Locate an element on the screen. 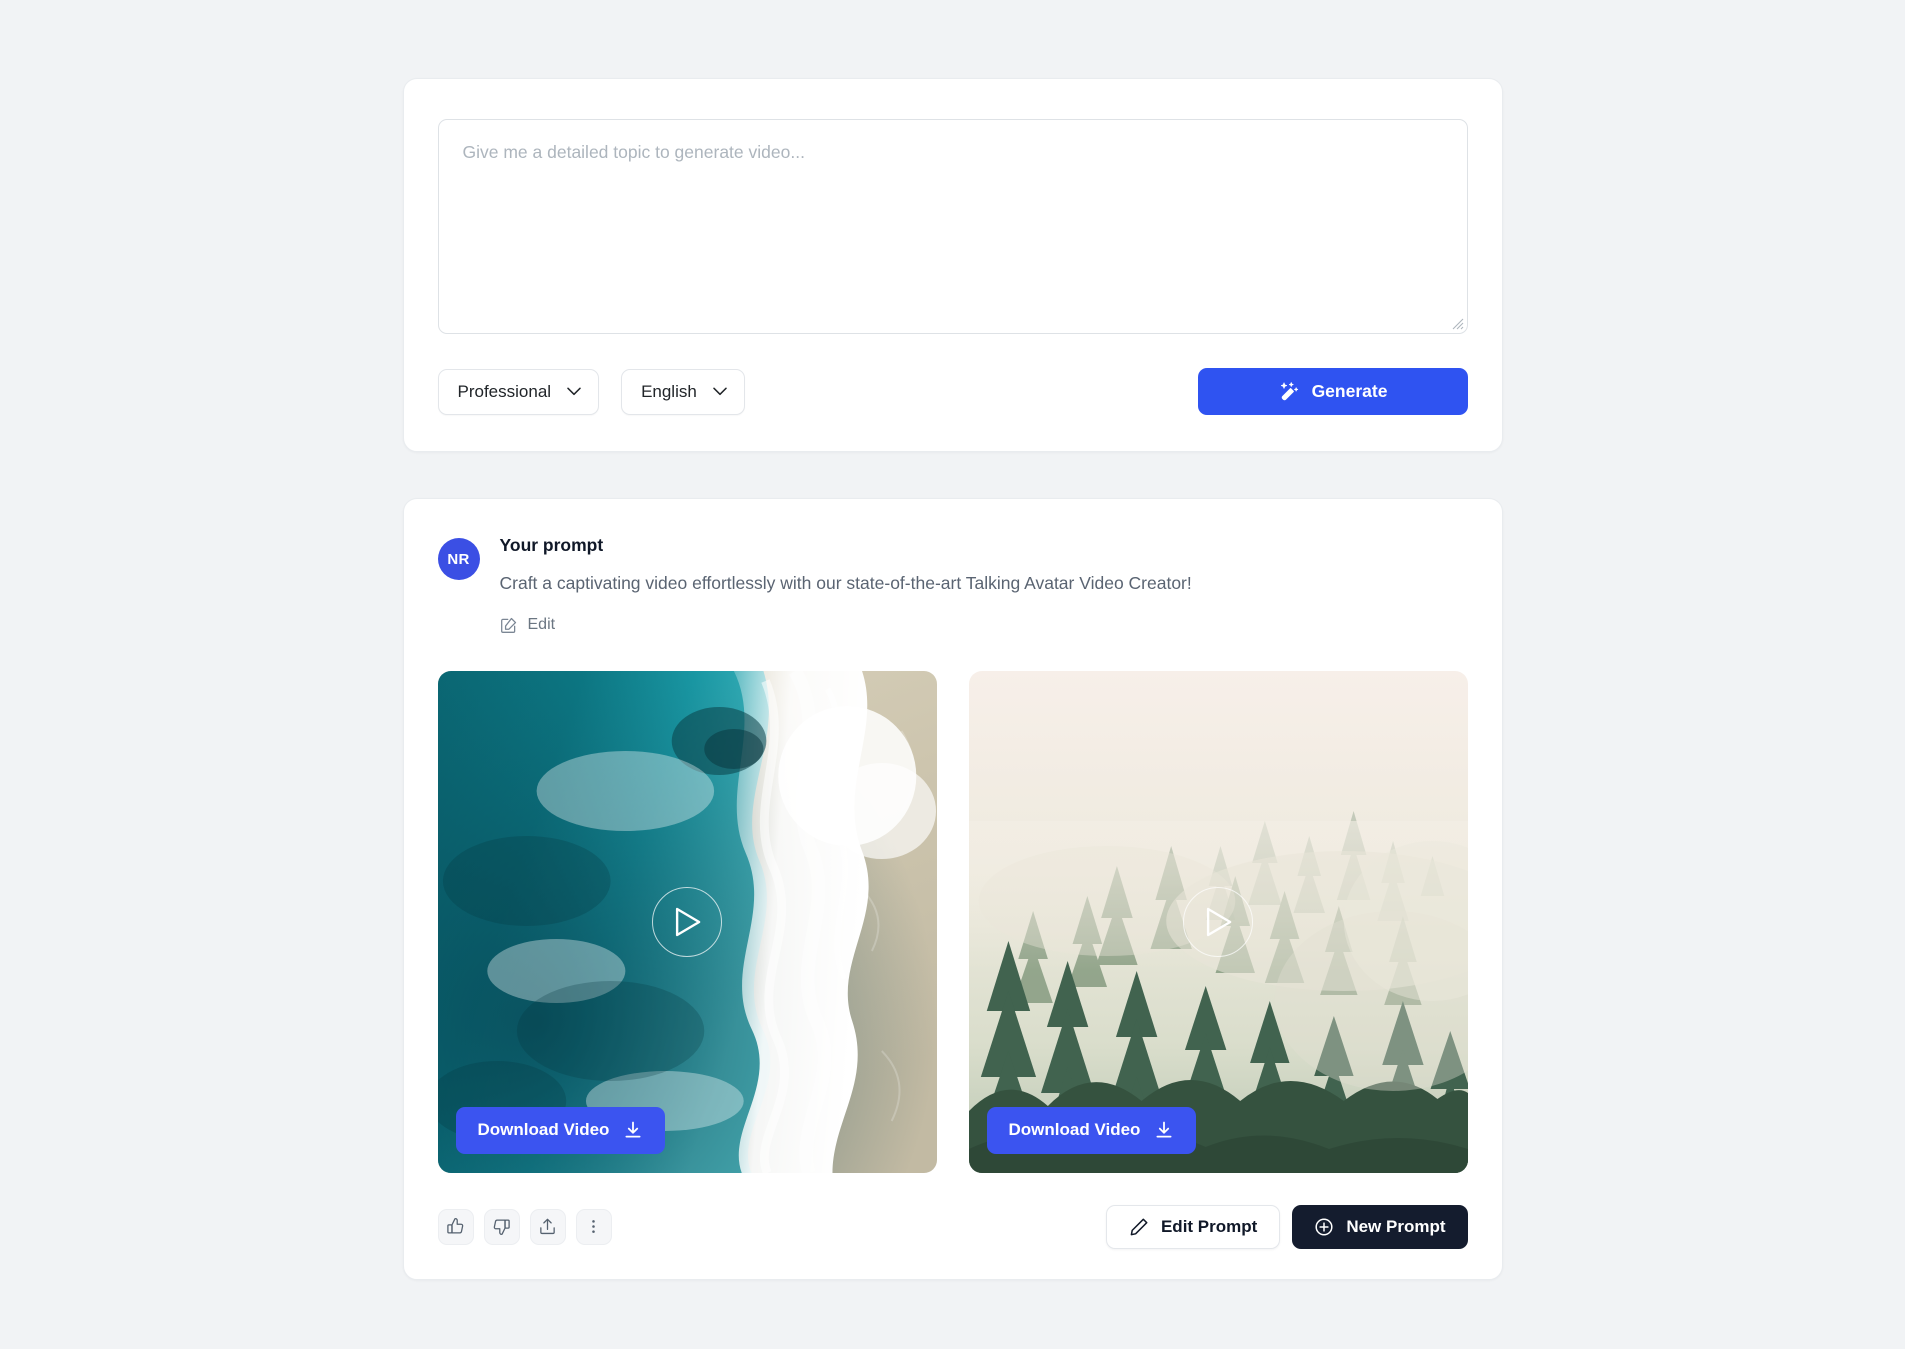 Image resolution: width=1905 pixels, height=1349 pixels. prompt-input-wrapper is located at coordinates (952, 226).